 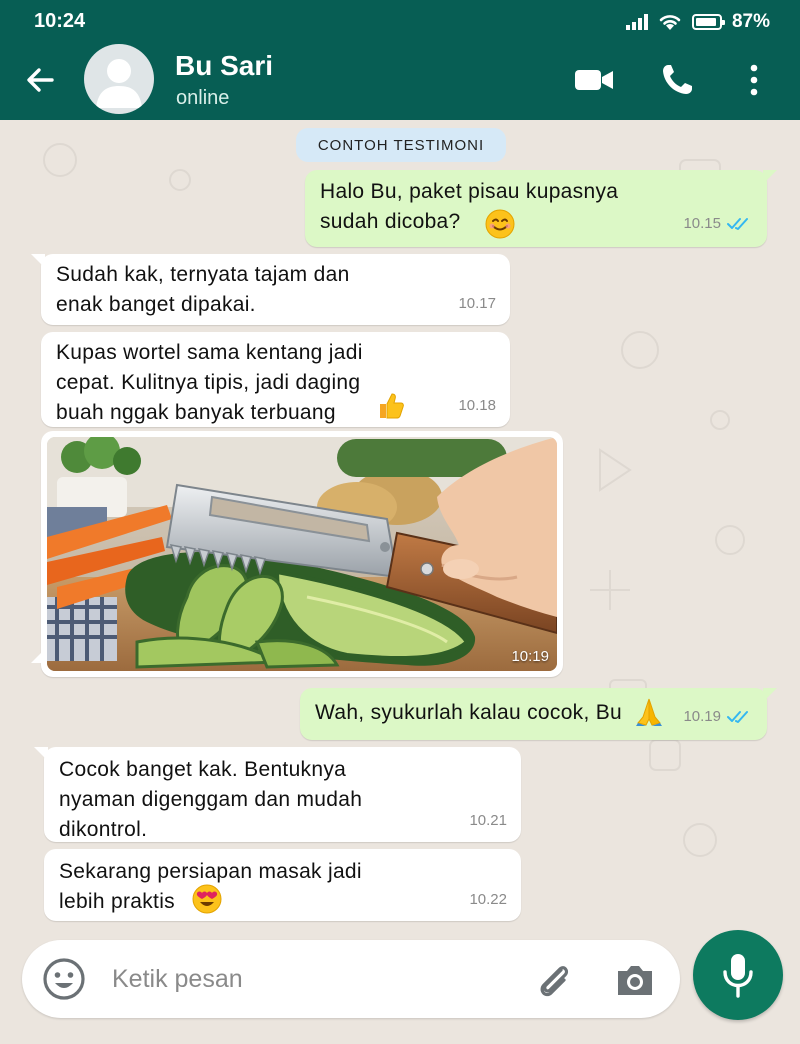 I want to click on voice-record-button, so click(x=738, y=975).